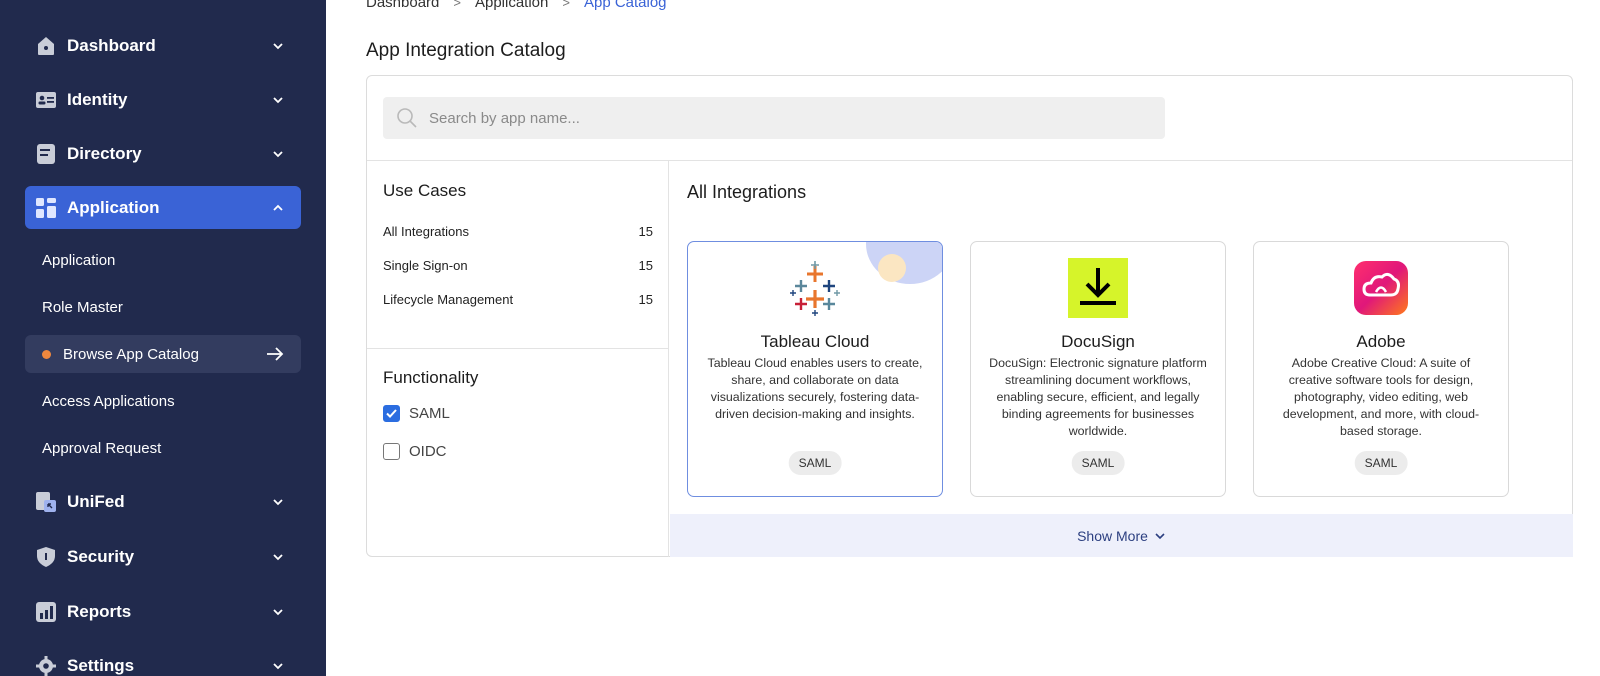 This screenshot has height=676, width=1600. What do you see at coordinates (102, 448) in the screenshot?
I see `sub-item-label: Approval Request` at bounding box center [102, 448].